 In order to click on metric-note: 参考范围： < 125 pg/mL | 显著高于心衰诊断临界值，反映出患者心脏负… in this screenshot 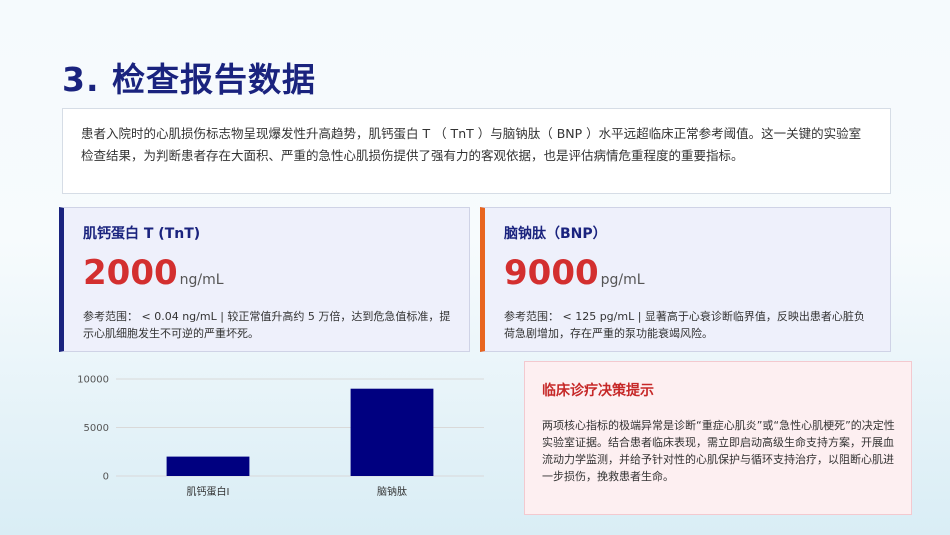, I will do `click(684, 325)`.